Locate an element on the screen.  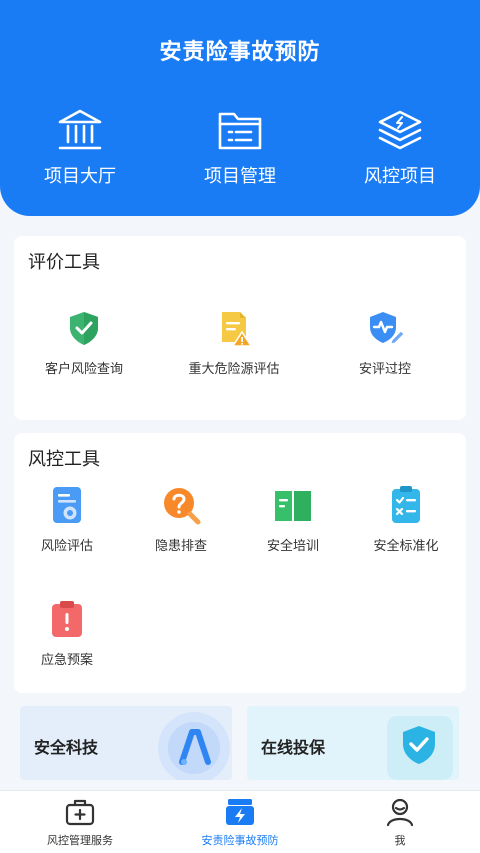
section-title: 评价工具 is located at coordinates (64, 262).